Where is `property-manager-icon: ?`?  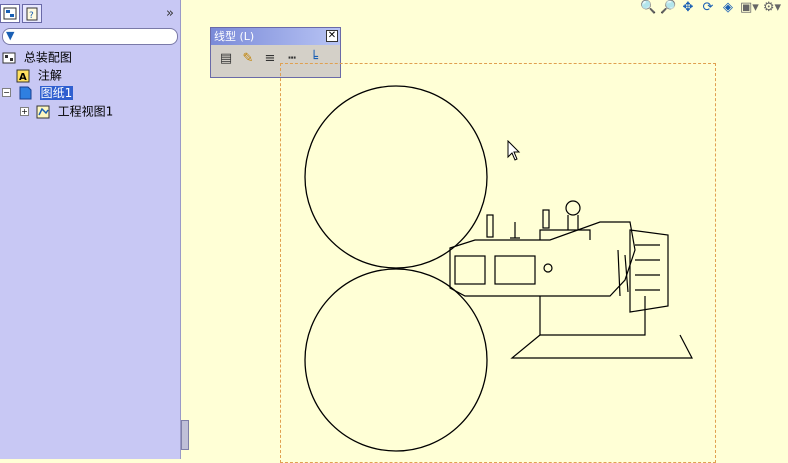
property-manager-icon: ? is located at coordinates (32, 14).